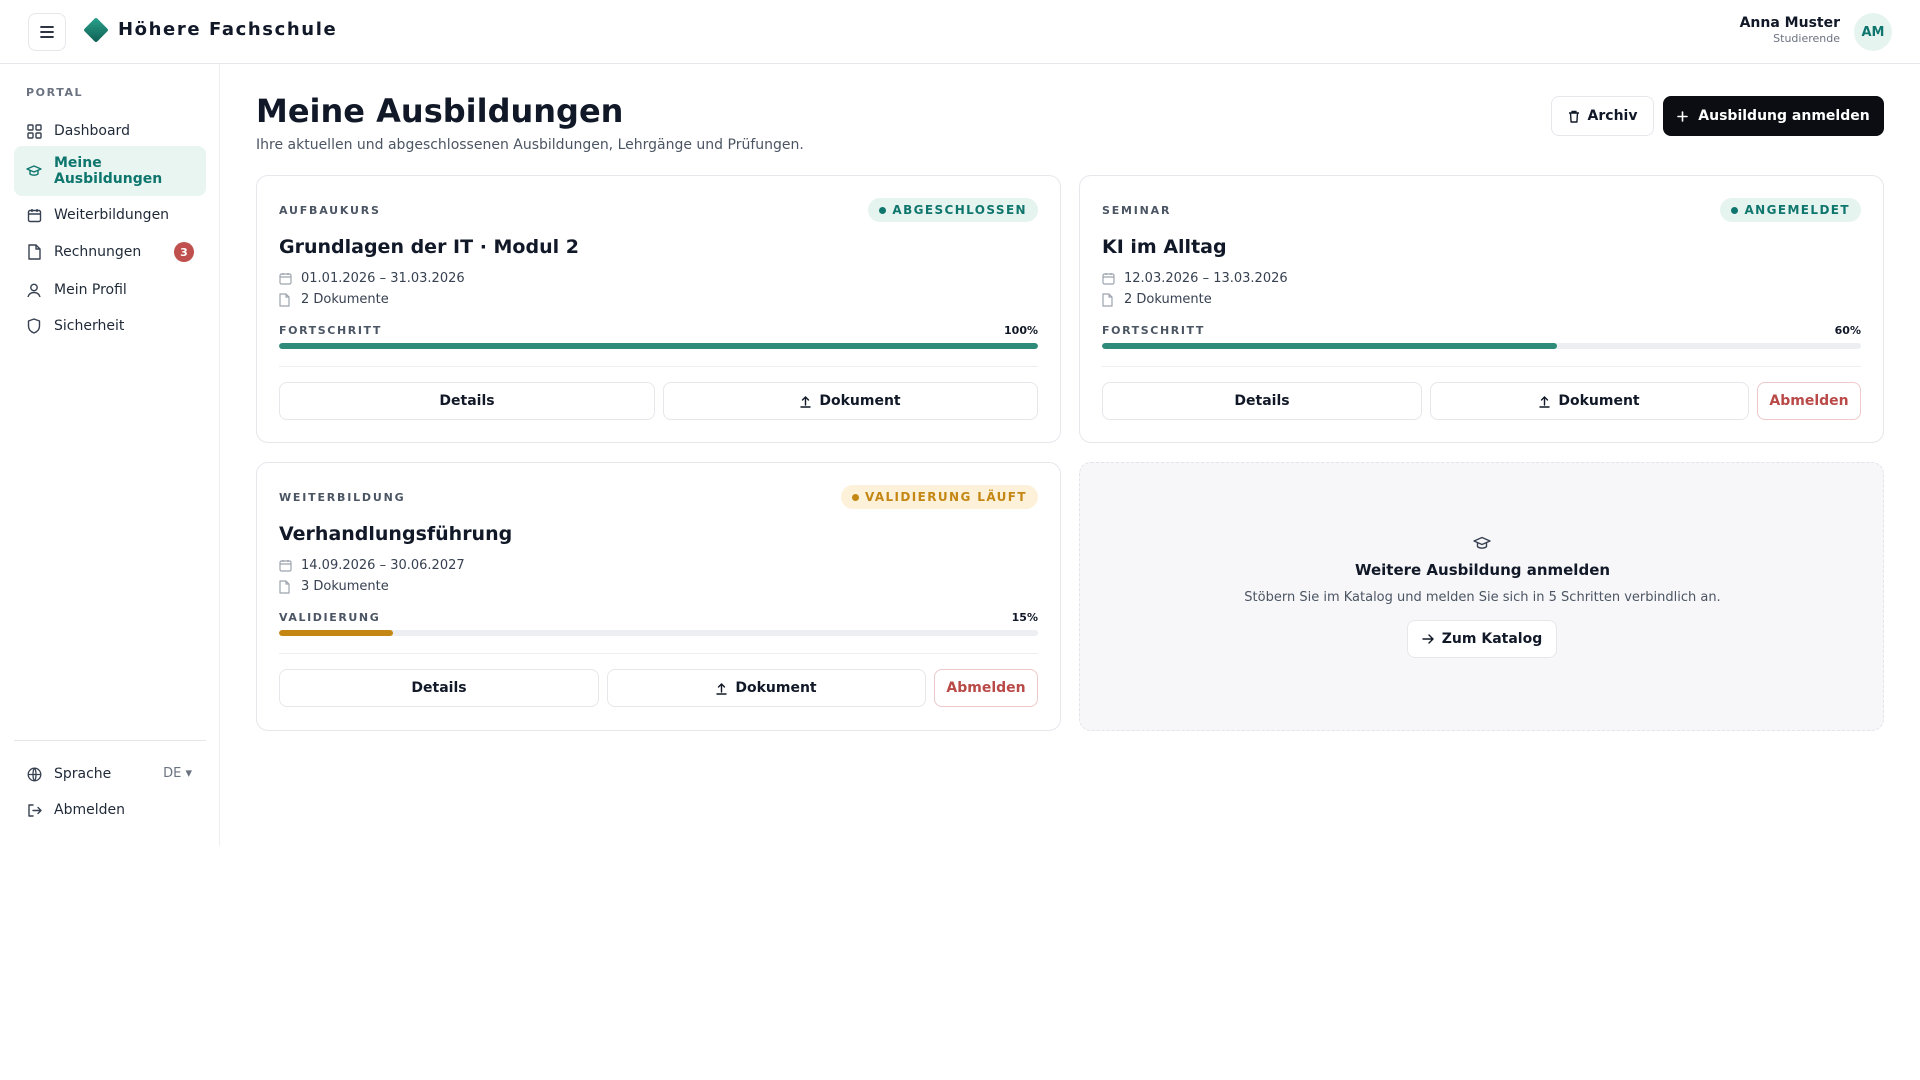  Describe the element at coordinates (1021, 330) in the screenshot. I see `progress-value: 100%` at that location.